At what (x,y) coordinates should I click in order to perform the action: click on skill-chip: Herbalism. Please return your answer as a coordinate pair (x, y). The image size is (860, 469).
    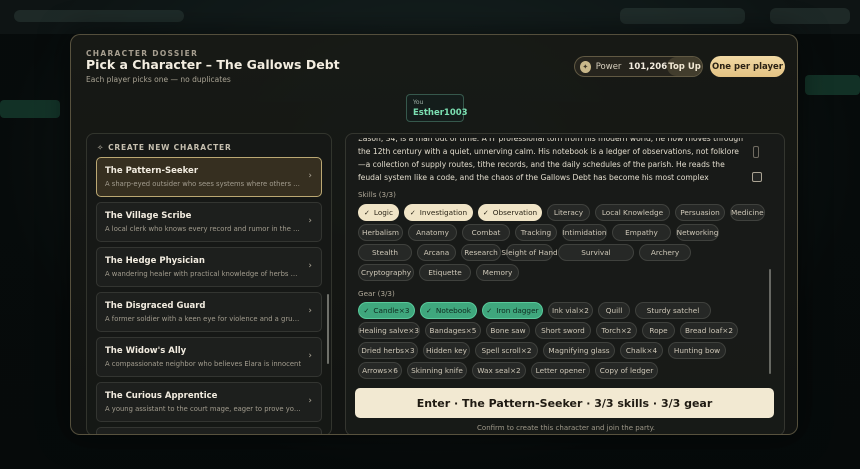
    Looking at the image, I should click on (380, 232).